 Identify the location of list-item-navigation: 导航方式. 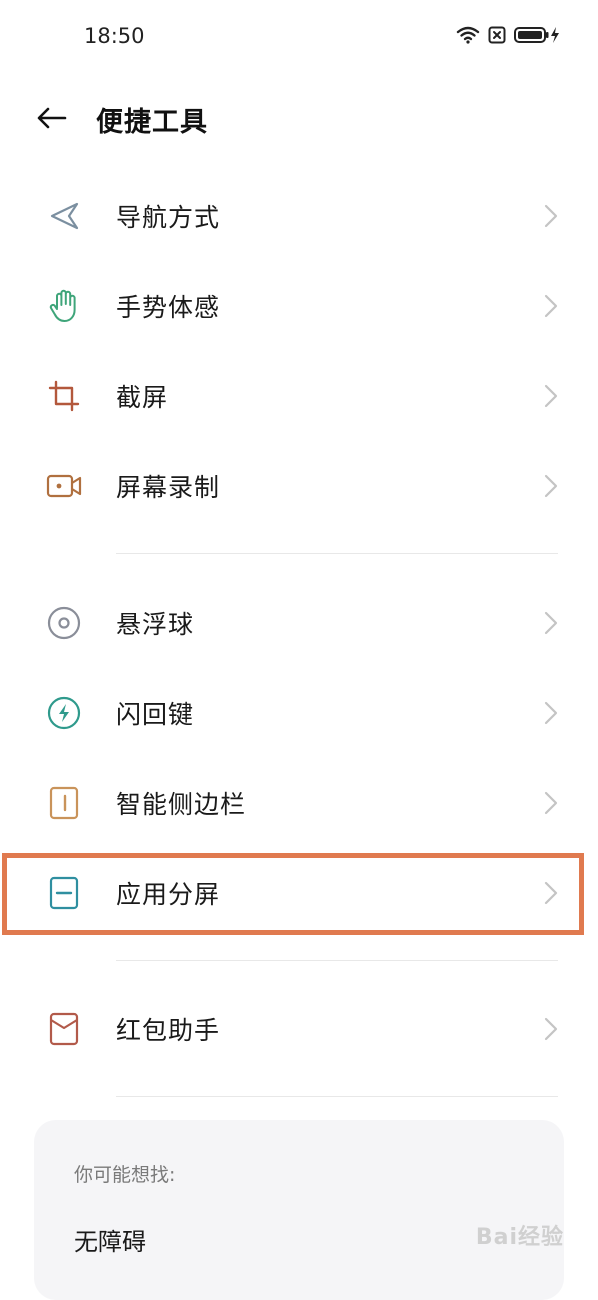
(299, 215).